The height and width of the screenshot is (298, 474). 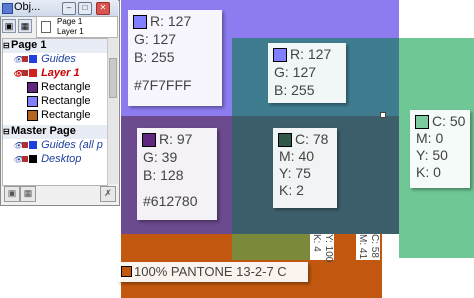 I want to click on mint-cmyk-card: C: 50 M: 0 Y: 50 K: 0, so click(x=440, y=149).